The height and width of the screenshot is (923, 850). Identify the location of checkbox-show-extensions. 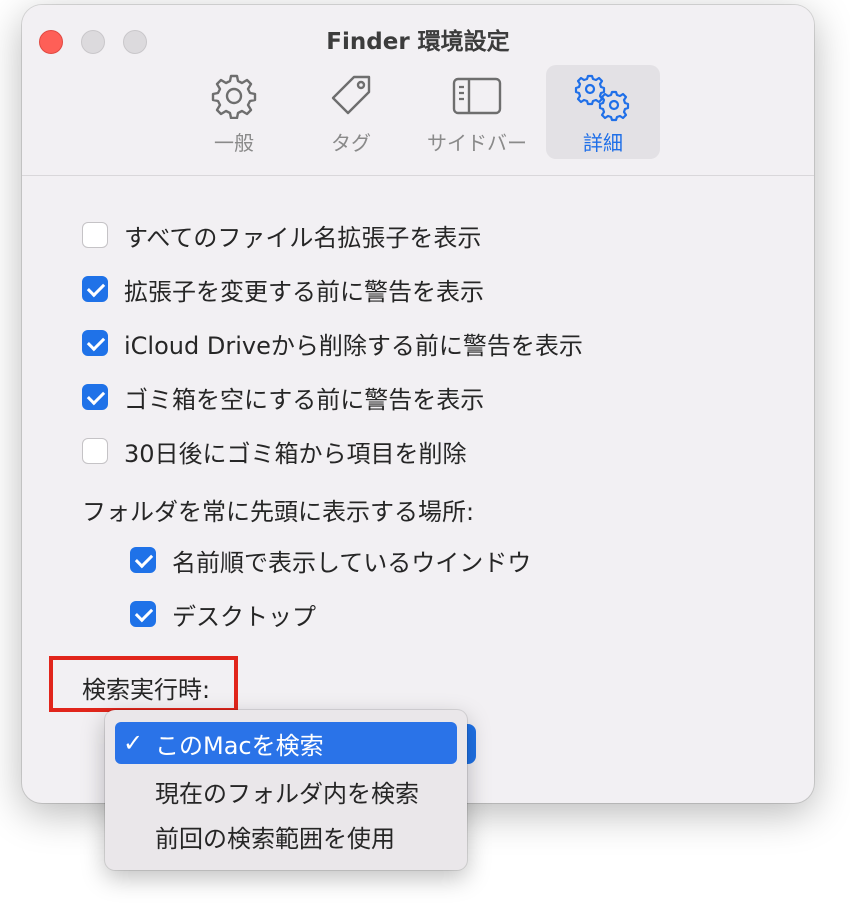
(95, 235).